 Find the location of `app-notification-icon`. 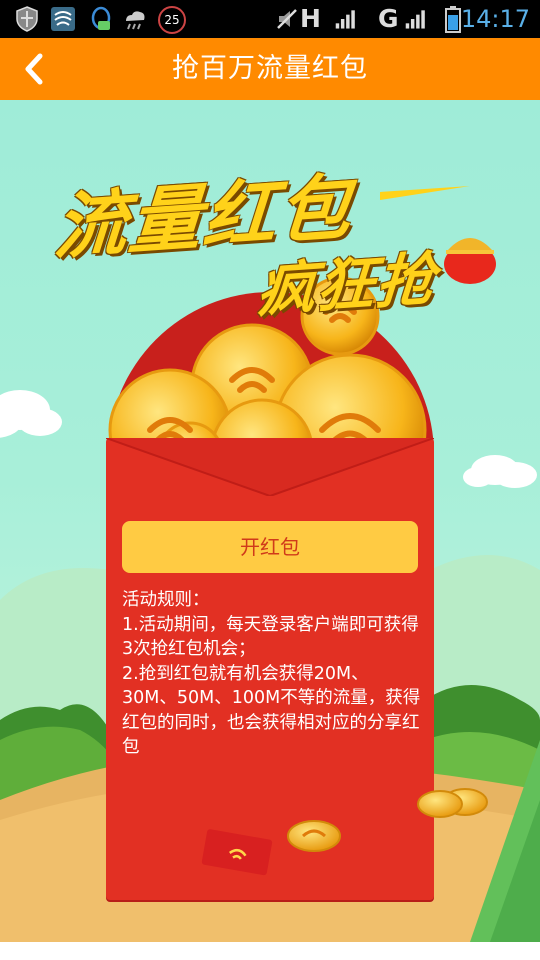

app-notification-icon is located at coordinates (63, 19).